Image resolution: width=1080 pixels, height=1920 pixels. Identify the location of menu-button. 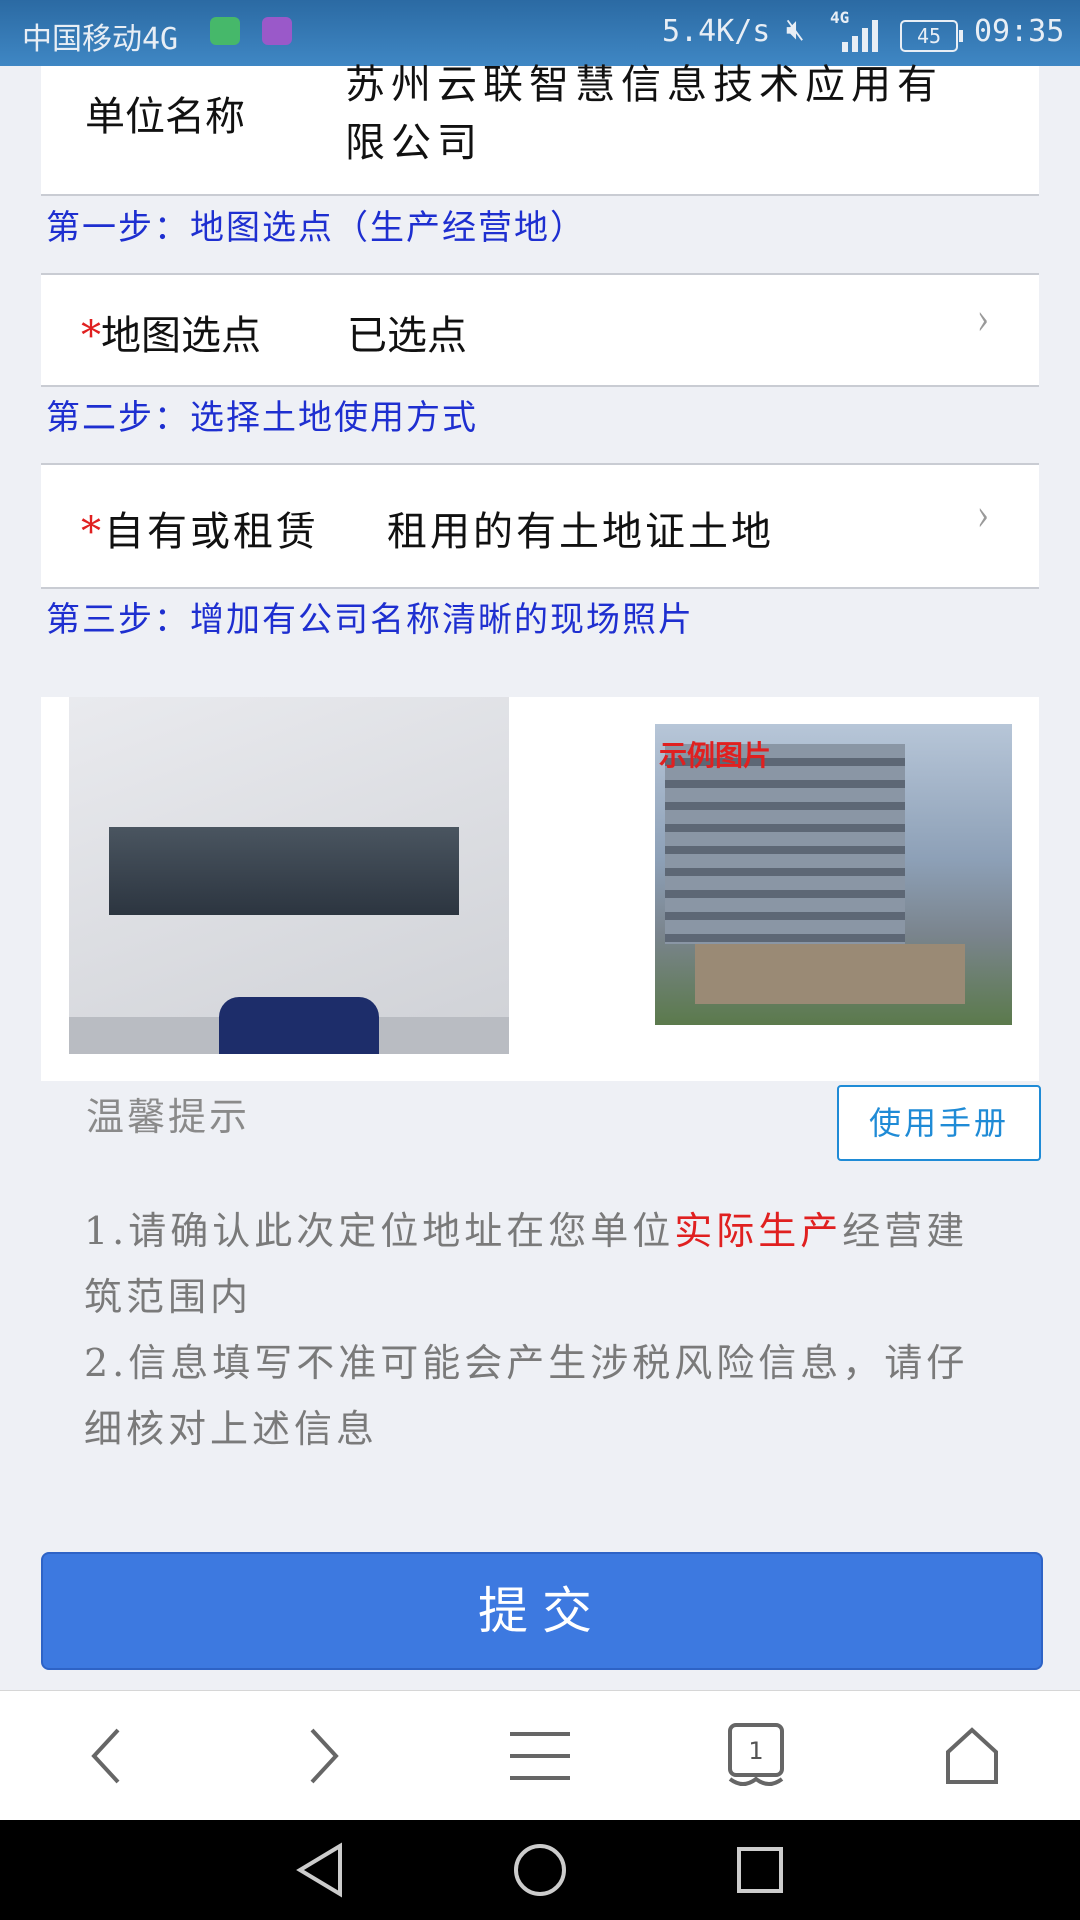
(540, 1756).